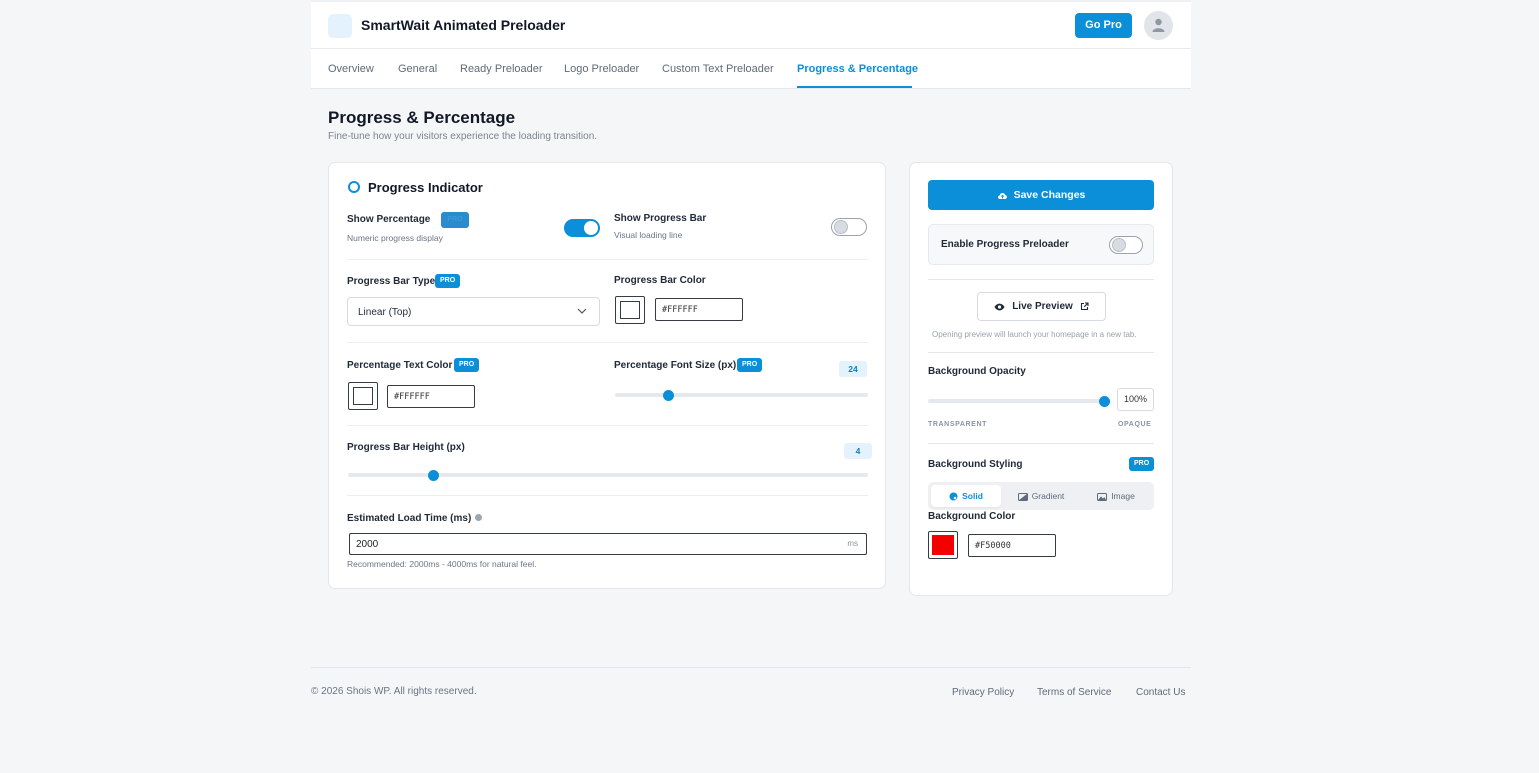 This screenshot has height=773, width=1539. I want to click on background-opacity-label: Background Opacity, so click(977, 371).